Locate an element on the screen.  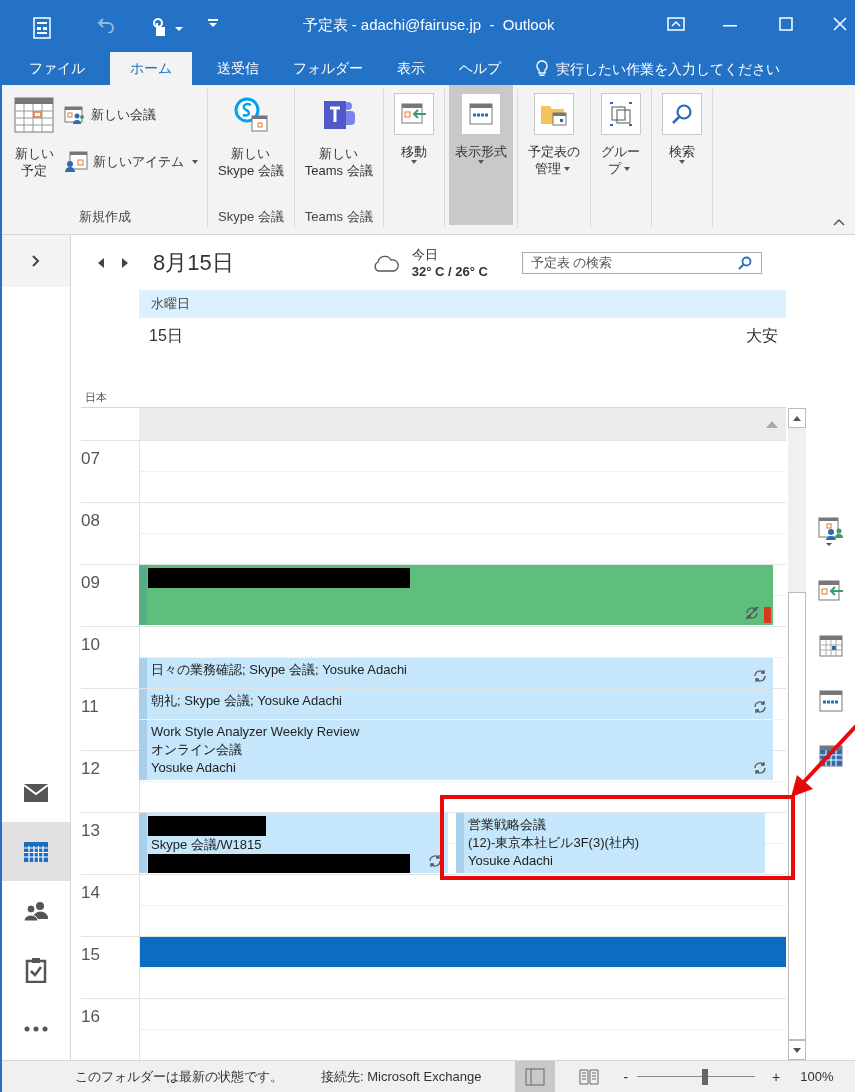
close-icon is located at coordinates (840, 24).